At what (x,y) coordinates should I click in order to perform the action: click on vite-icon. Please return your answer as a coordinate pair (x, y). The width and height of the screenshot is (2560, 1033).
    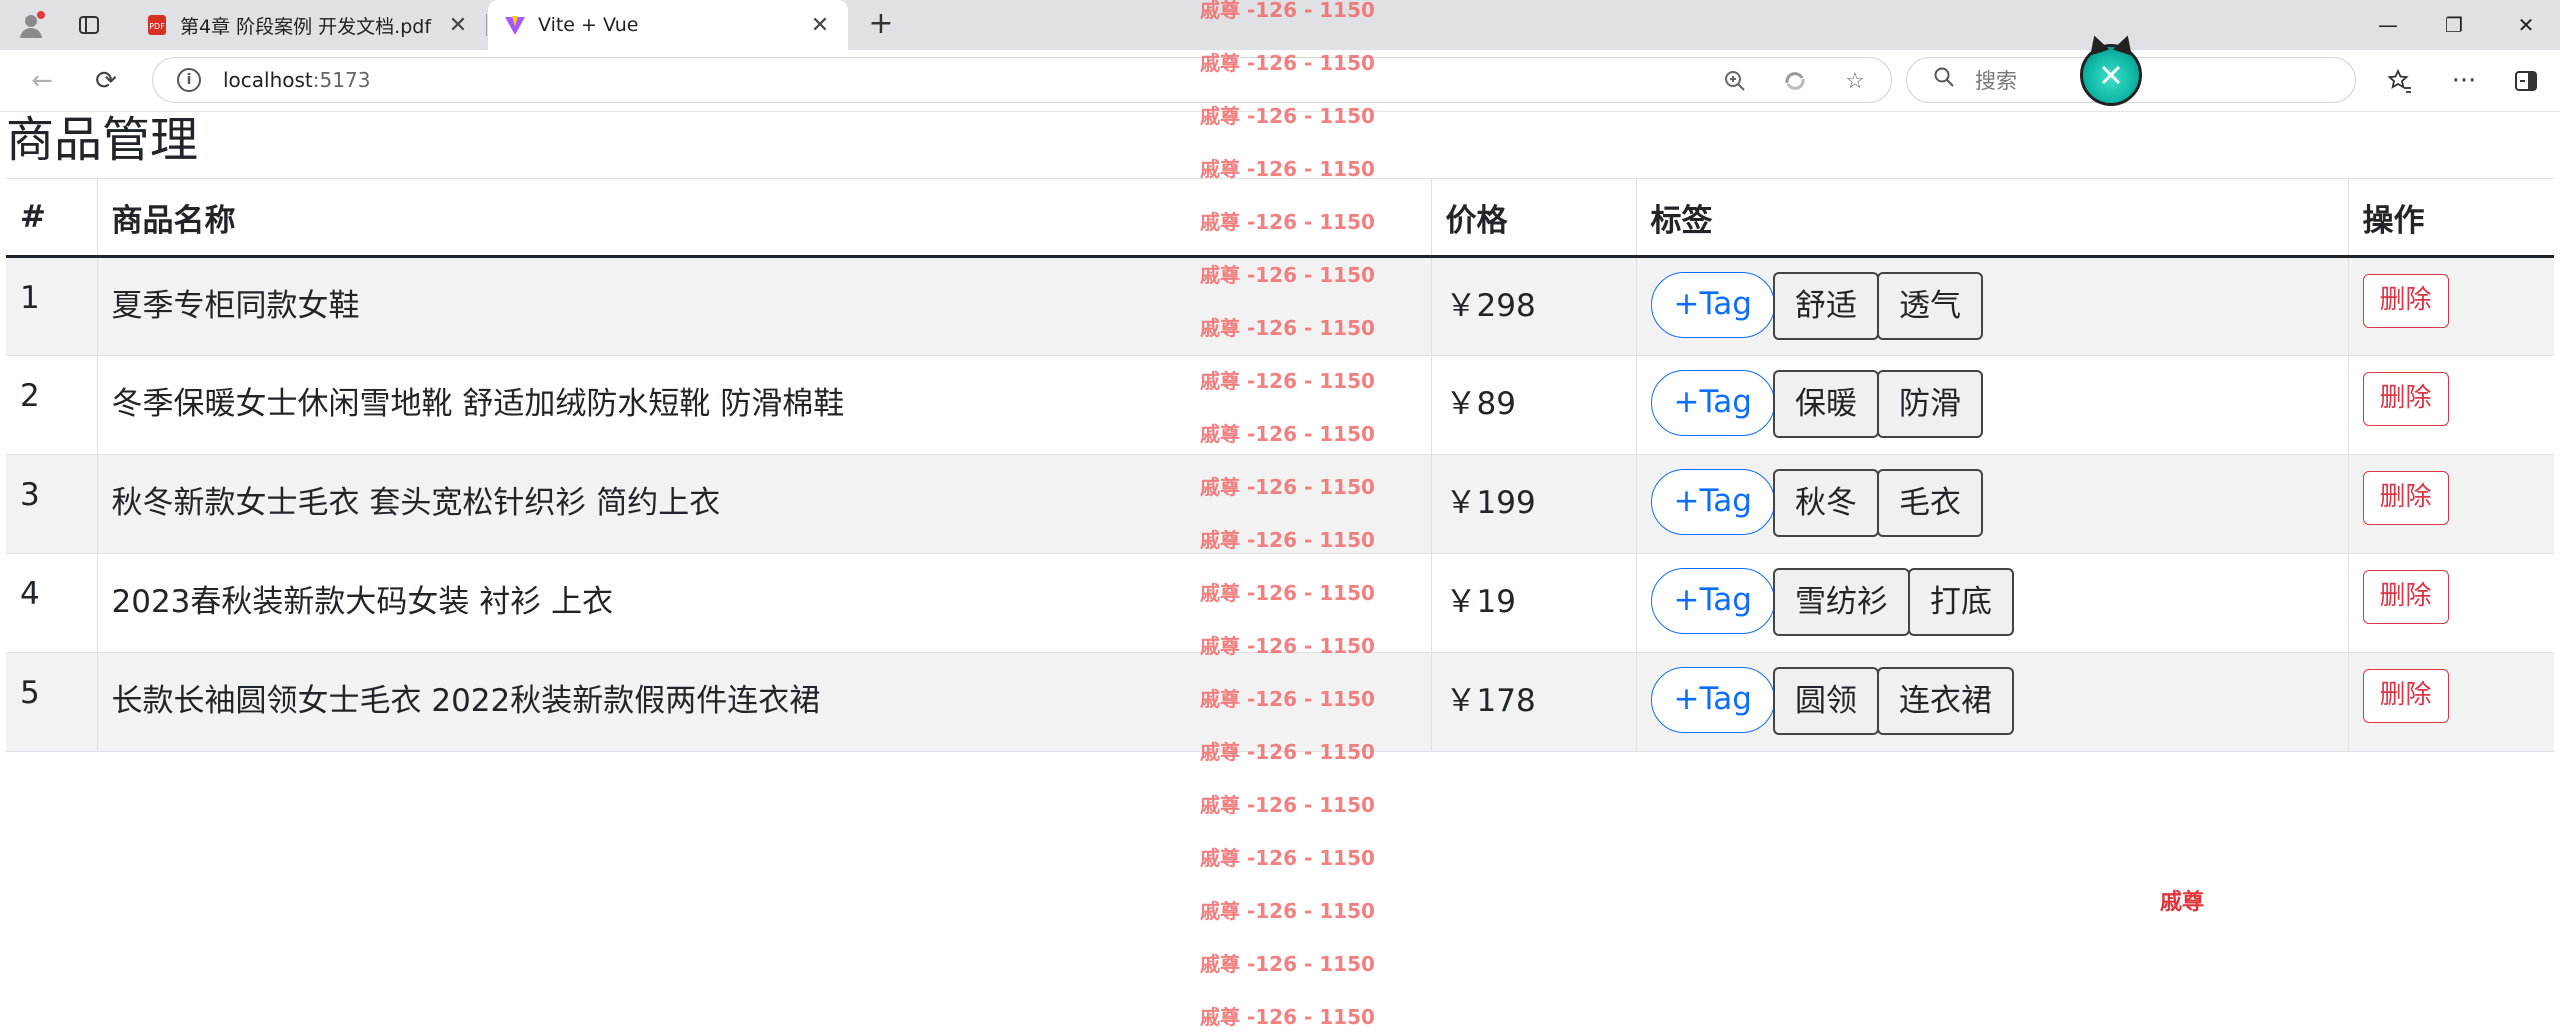
    Looking at the image, I should click on (515, 25).